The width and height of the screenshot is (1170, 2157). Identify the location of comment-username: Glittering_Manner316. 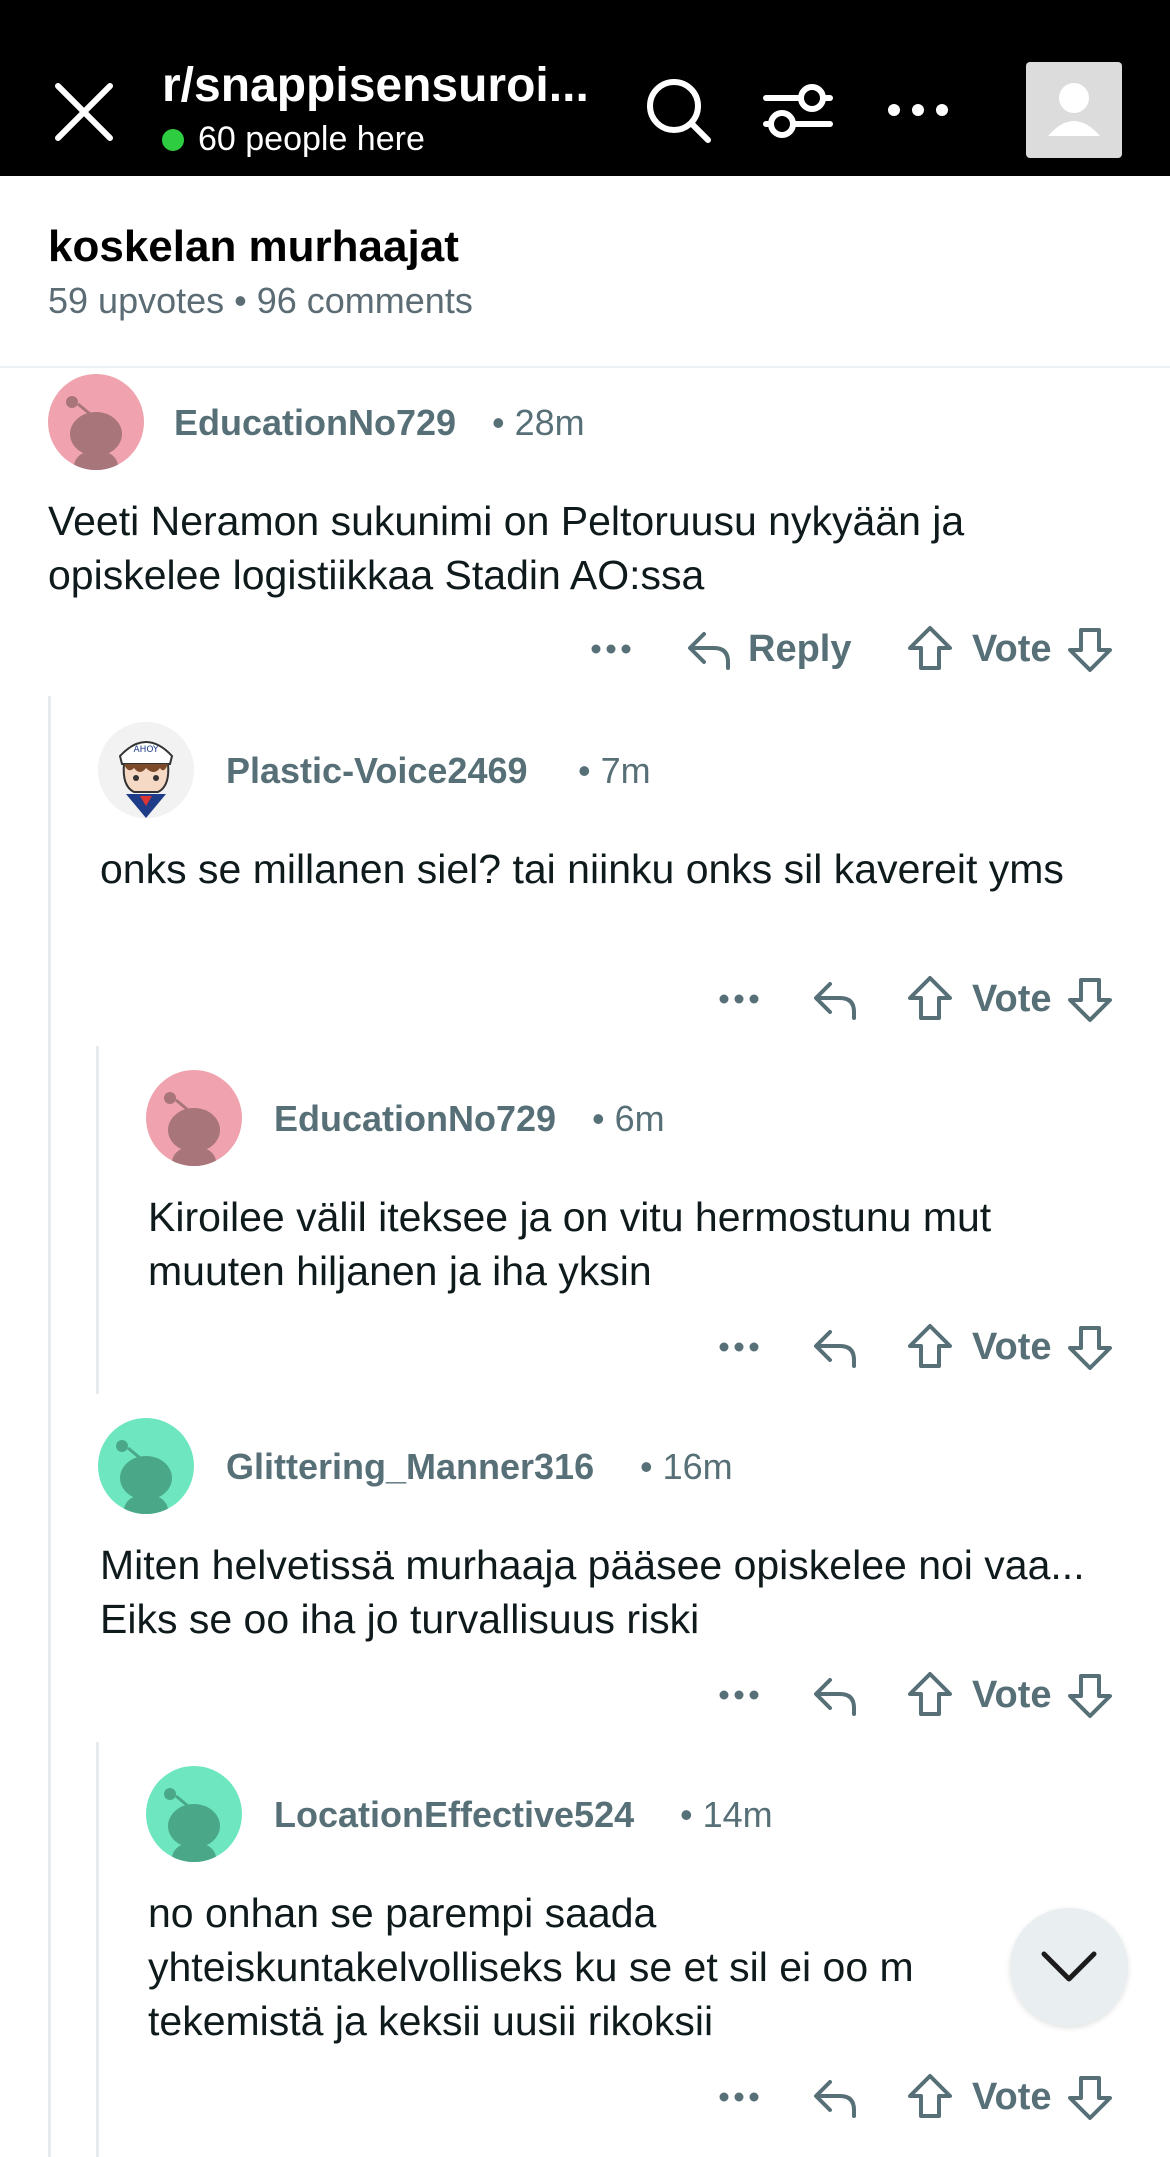
(410, 1467).